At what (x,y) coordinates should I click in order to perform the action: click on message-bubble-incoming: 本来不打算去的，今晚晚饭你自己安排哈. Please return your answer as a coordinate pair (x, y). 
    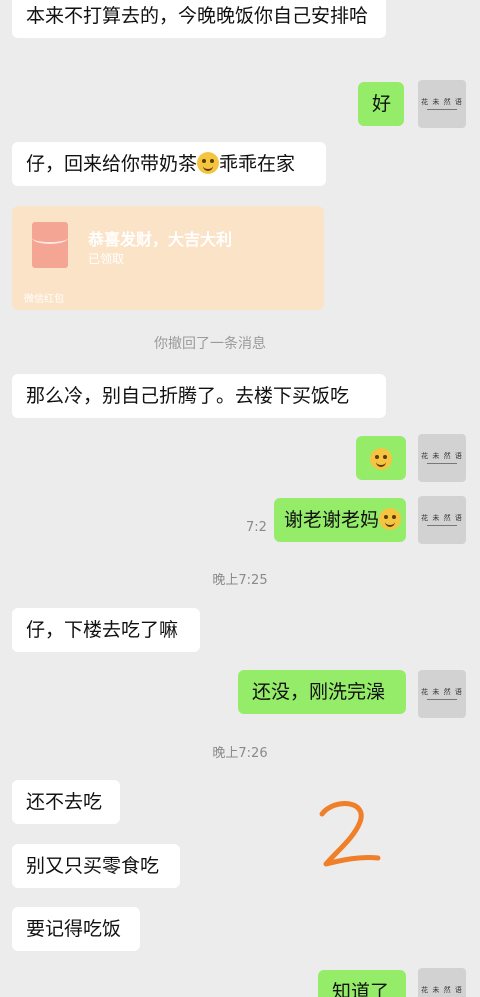
    Looking at the image, I should click on (199, 19).